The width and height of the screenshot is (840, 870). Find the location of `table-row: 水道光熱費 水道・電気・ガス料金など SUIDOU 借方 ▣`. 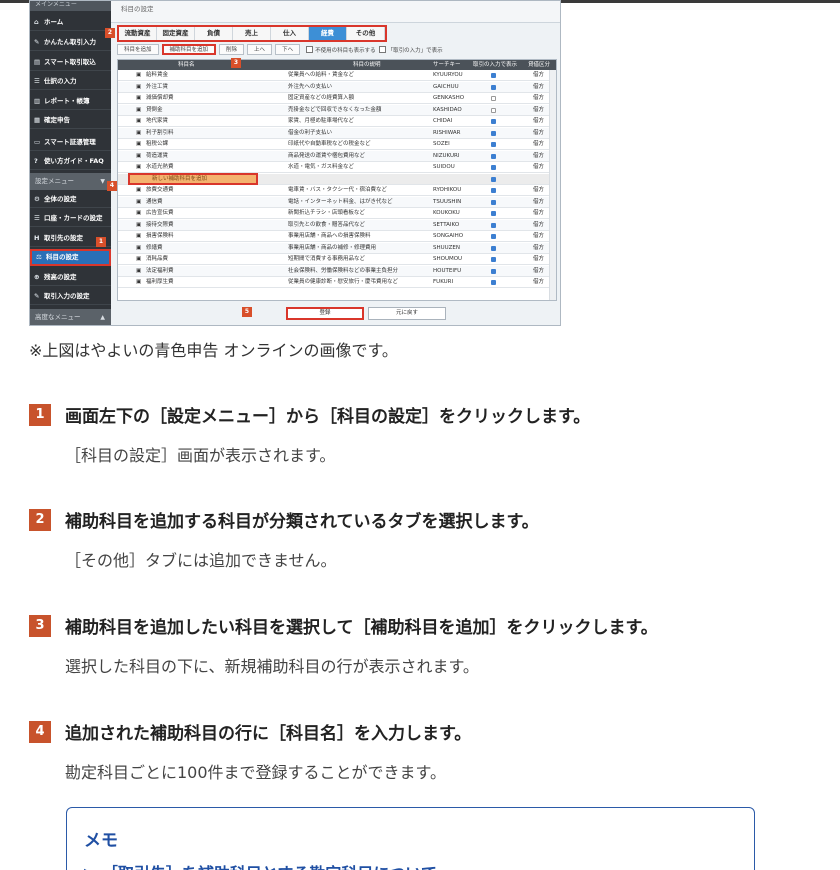

table-row: 水道光熱費 水道・電気・ガス料金など SUIDOU 借方 ▣ is located at coordinates (334, 167).